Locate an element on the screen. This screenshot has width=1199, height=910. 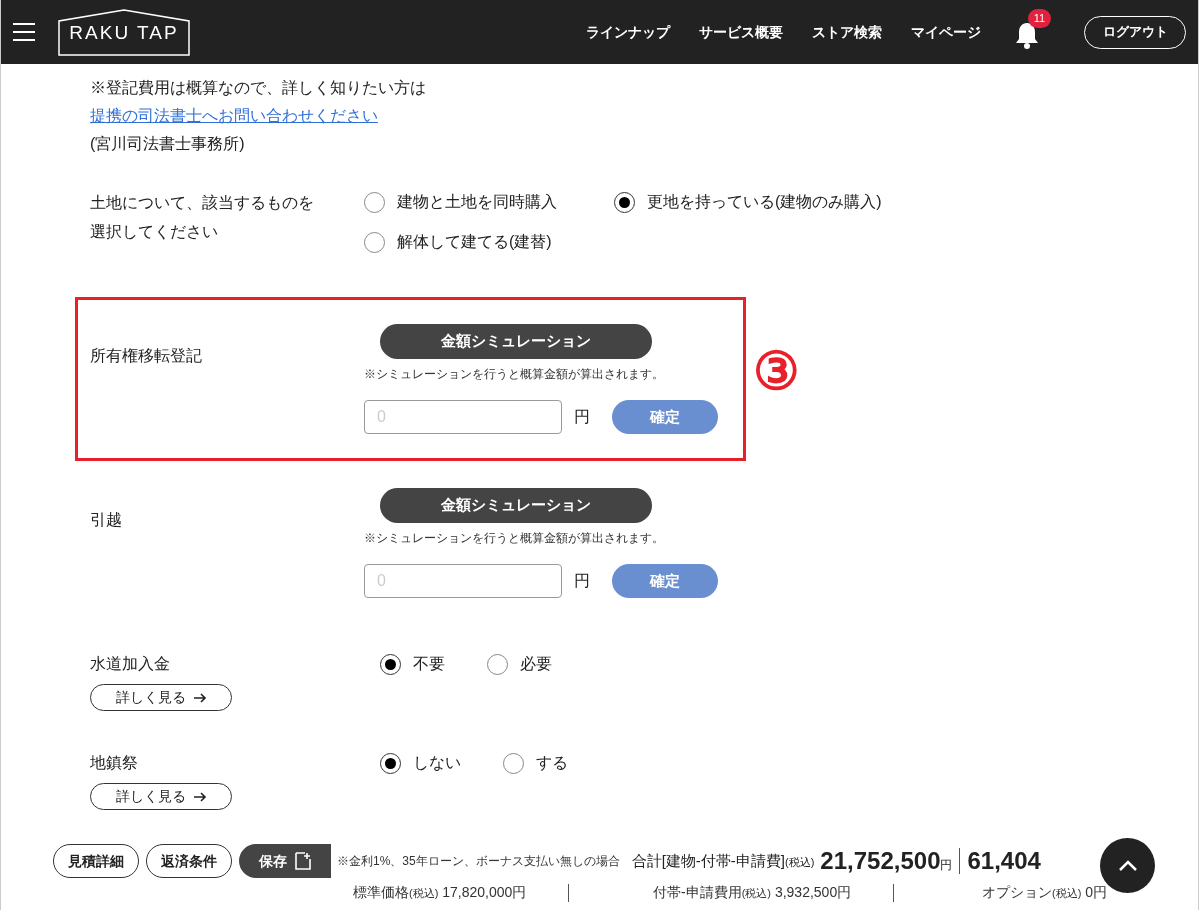
monthly-amount: 61,404 is located at coordinates (1004, 861).